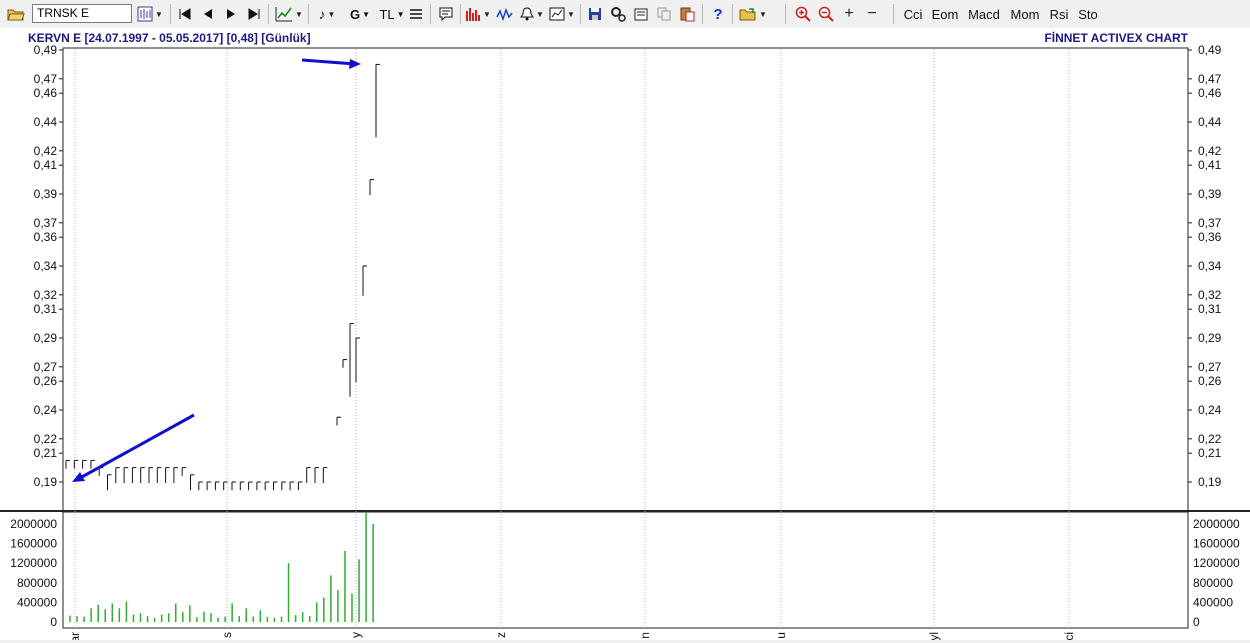  I want to click on first-page-icon, so click(185, 14).